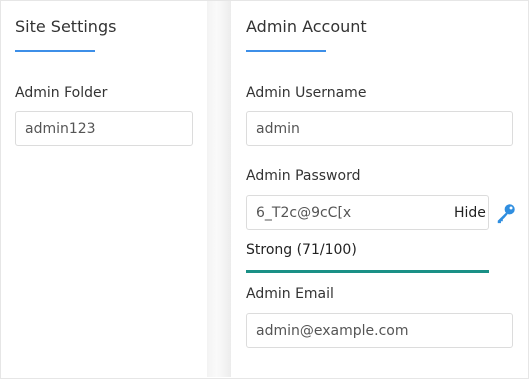 The image size is (529, 379). Describe the element at coordinates (301, 250) in the screenshot. I see `password-strength-text: Strong (71/100)` at that location.